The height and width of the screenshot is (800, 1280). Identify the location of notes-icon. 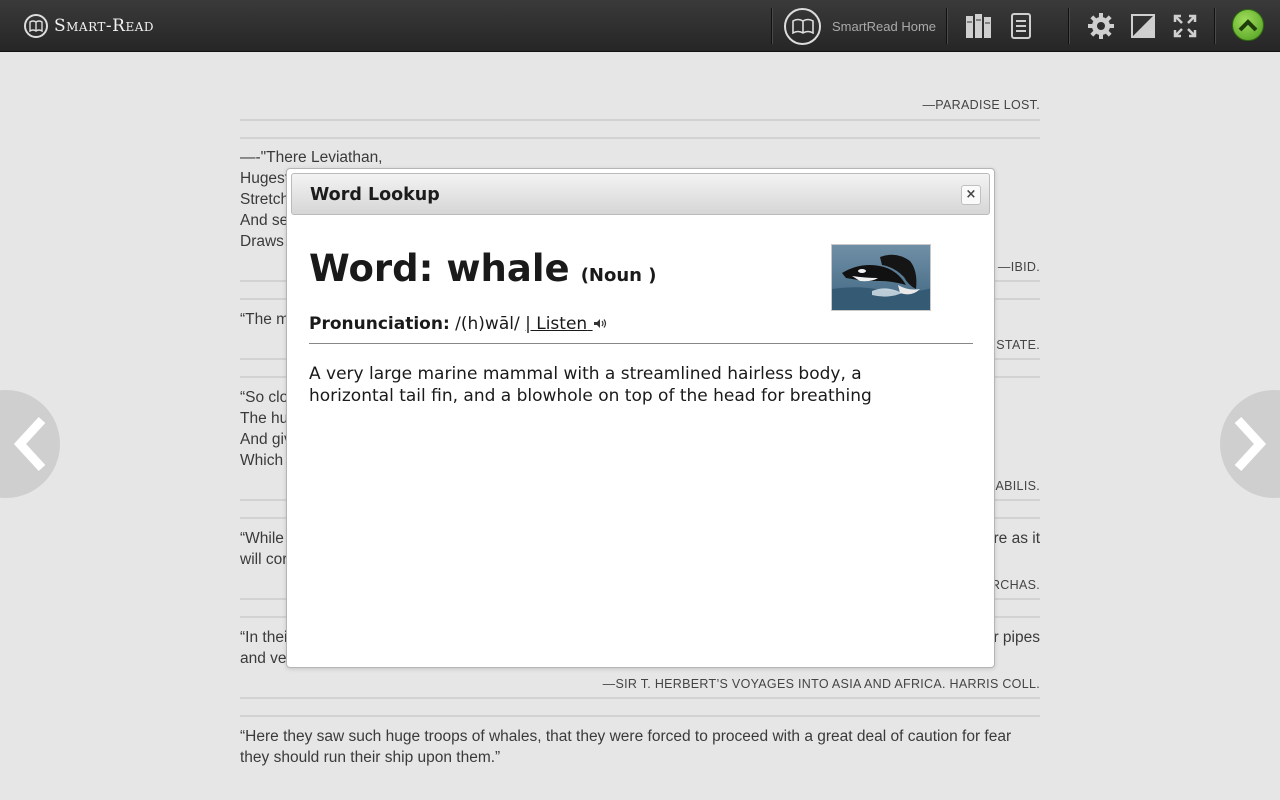
(1021, 26).